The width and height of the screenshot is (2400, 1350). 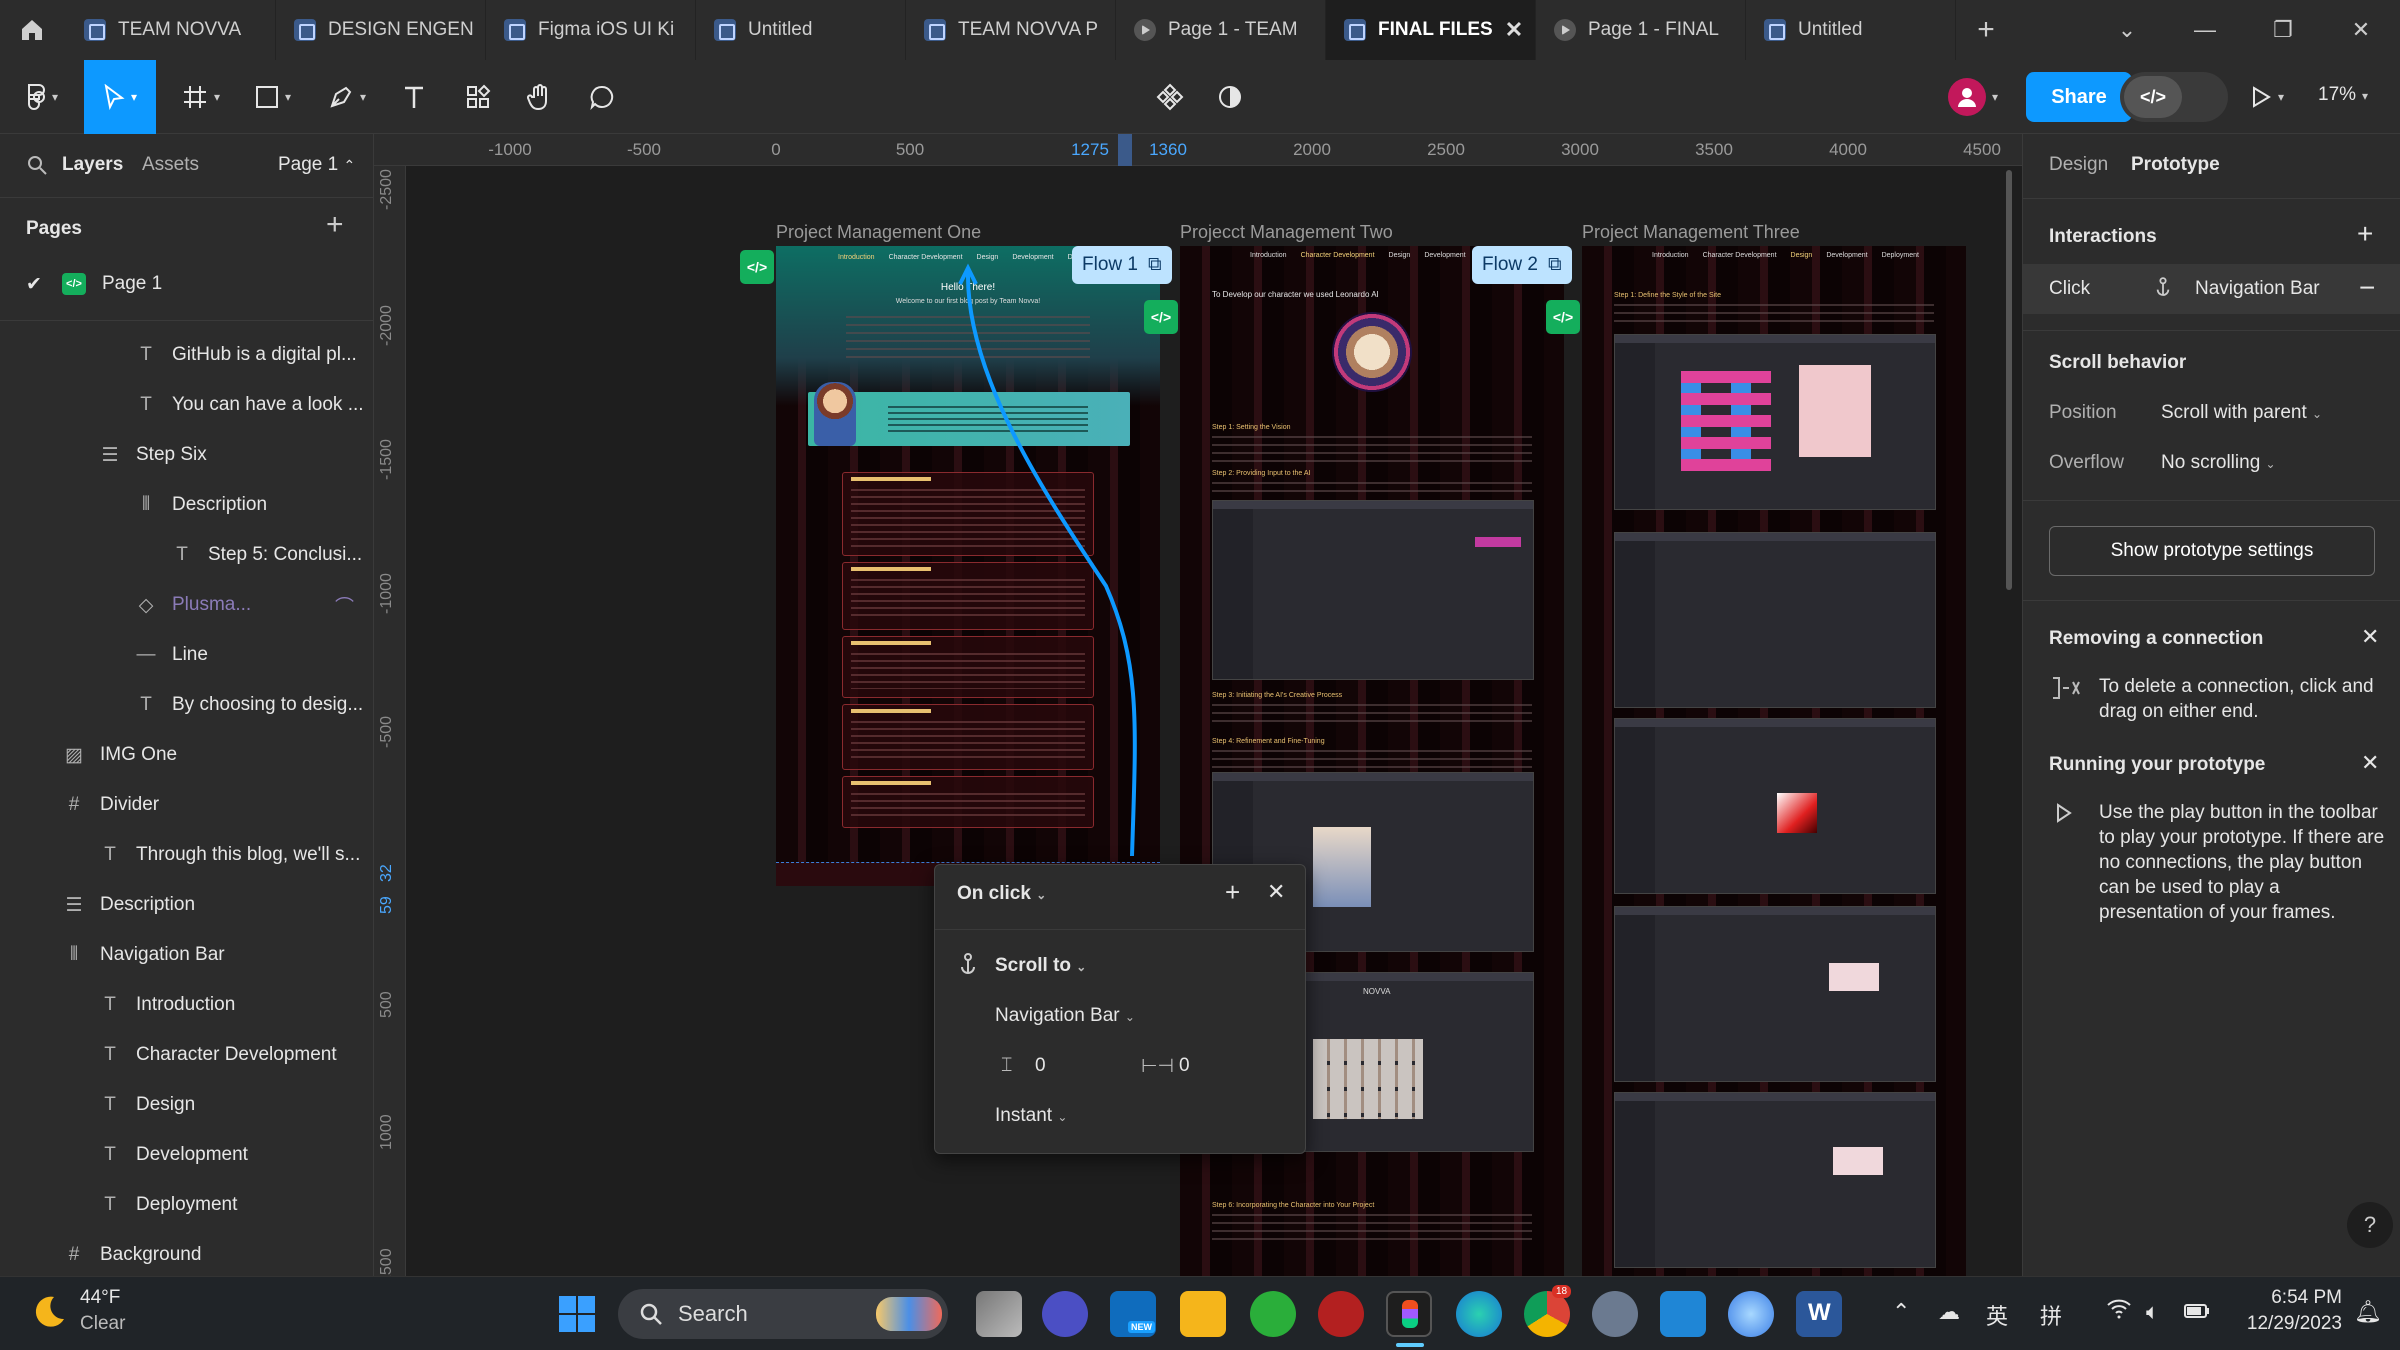 I want to click on visibility-hidden-icon: ⌒, so click(x=344, y=605).